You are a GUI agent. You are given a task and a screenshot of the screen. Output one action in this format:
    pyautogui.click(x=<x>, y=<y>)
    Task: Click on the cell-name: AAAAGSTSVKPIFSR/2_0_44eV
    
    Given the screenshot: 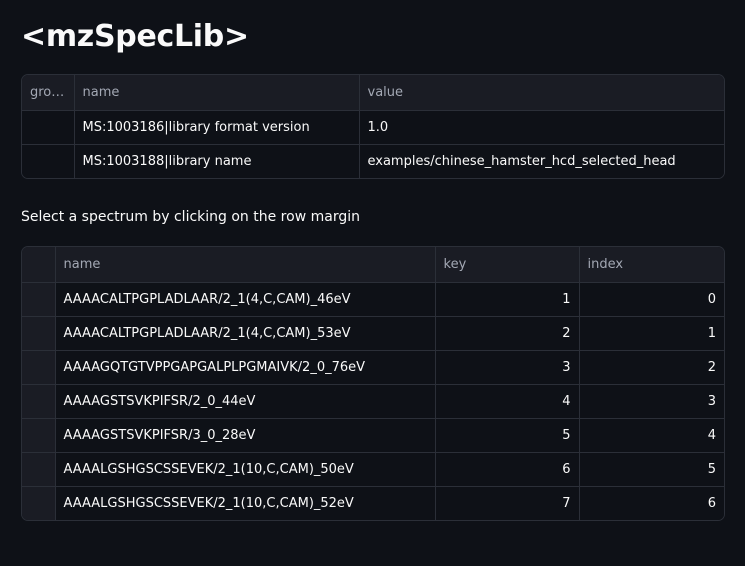 What is the action you would take?
    pyautogui.click(x=245, y=401)
    